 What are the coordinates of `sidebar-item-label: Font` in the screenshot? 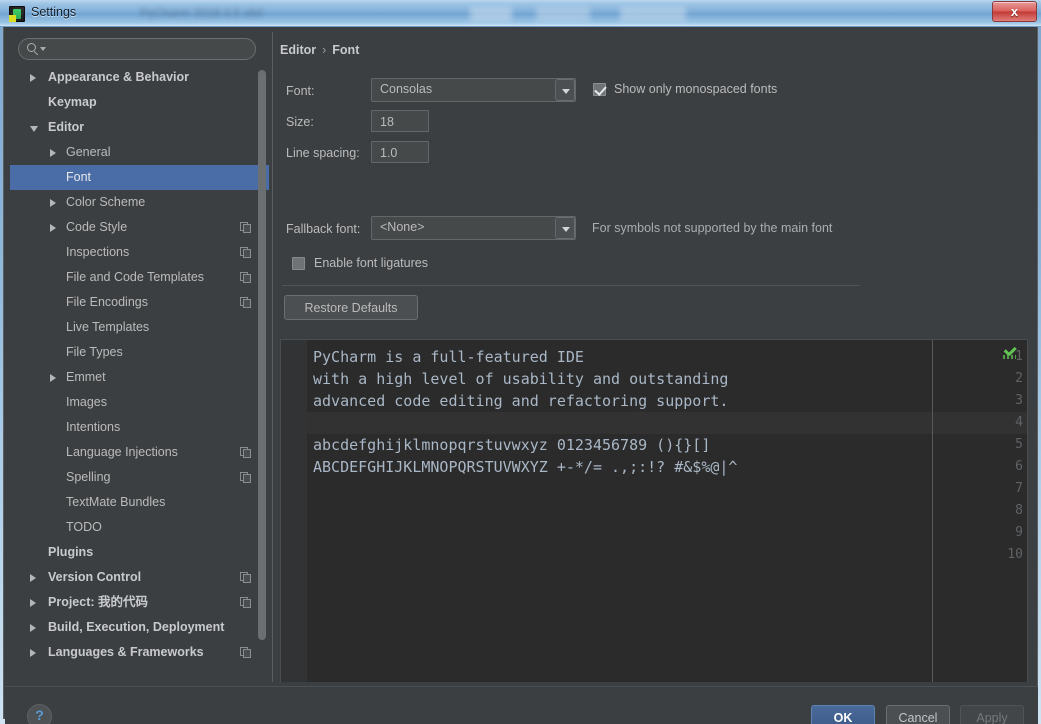 It's located at (79, 177).